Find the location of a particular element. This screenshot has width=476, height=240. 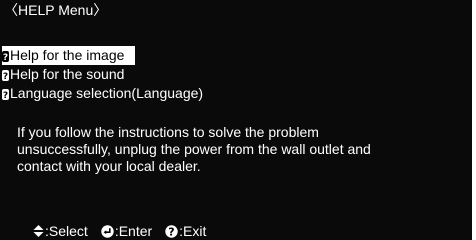

select-label: :Select is located at coordinates (66, 230).